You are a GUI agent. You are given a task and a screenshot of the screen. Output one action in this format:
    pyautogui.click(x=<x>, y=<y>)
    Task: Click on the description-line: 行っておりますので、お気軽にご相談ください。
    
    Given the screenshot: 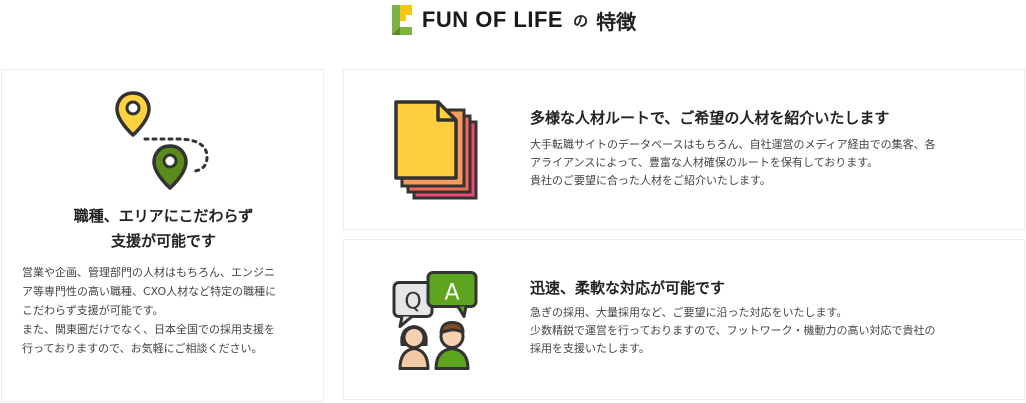 What is the action you would take?
    pyautogui.click(x=142, y=348)
    